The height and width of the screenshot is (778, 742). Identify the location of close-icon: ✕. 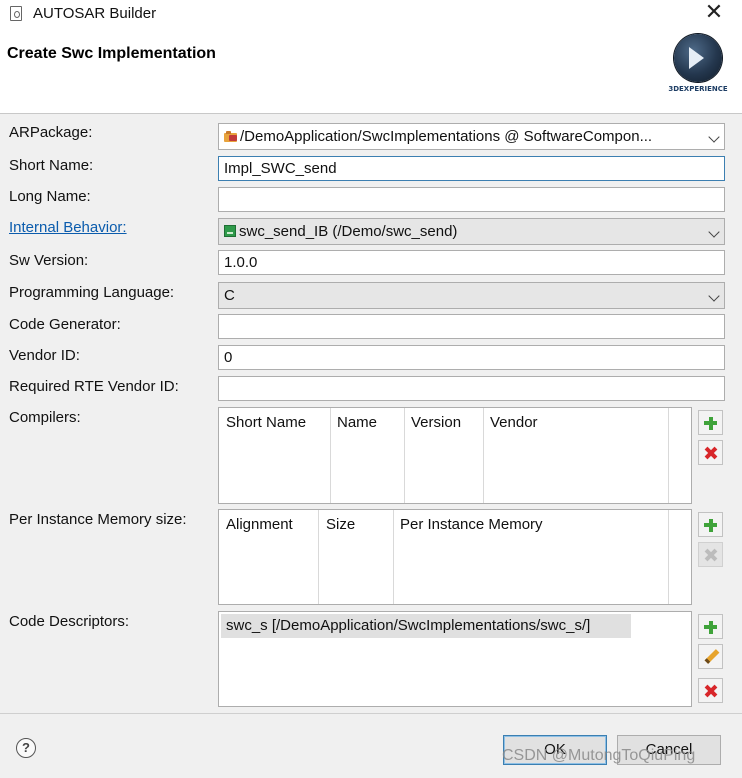
(714, 14).